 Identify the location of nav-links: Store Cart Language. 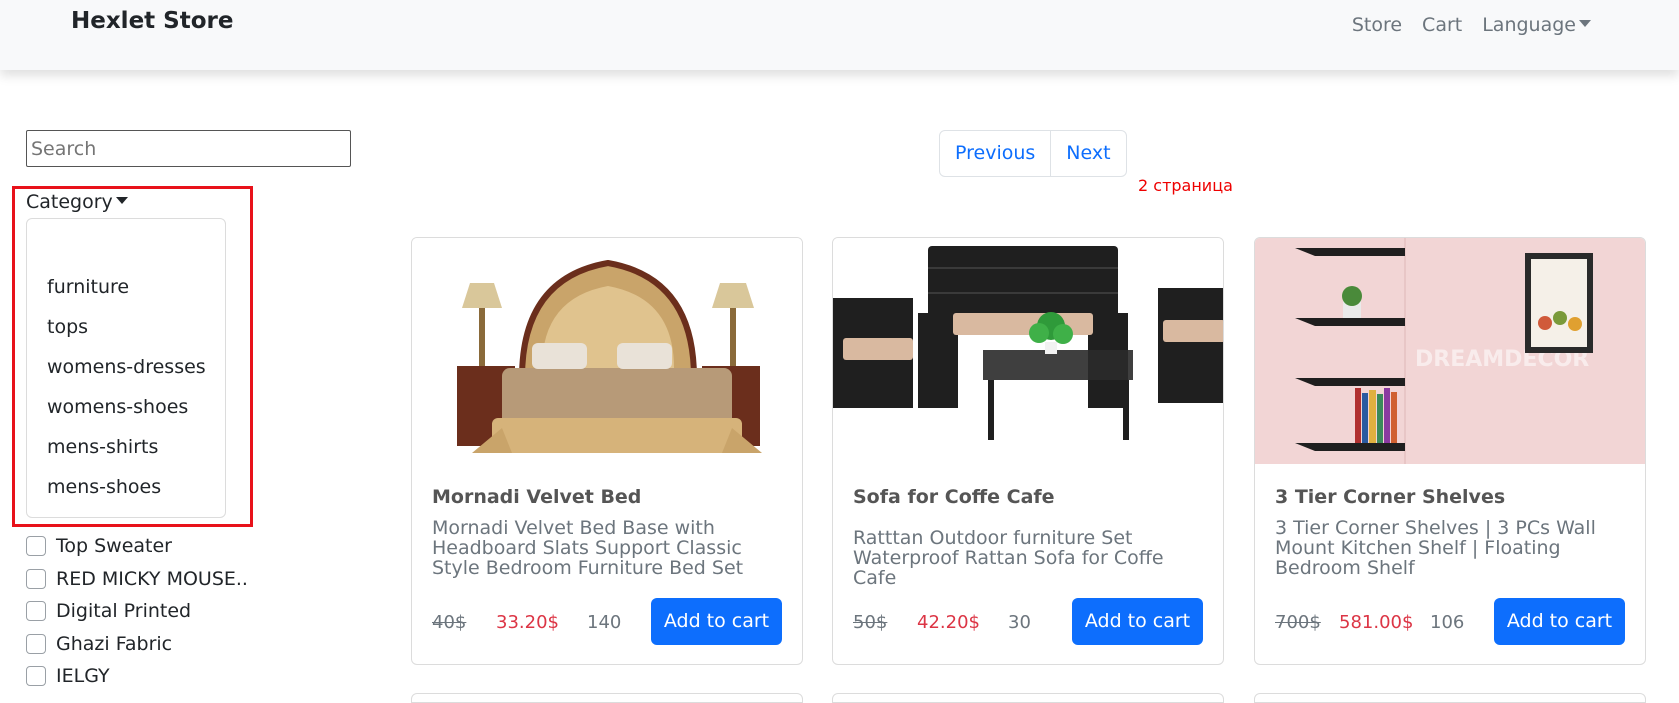
(1471, 25).